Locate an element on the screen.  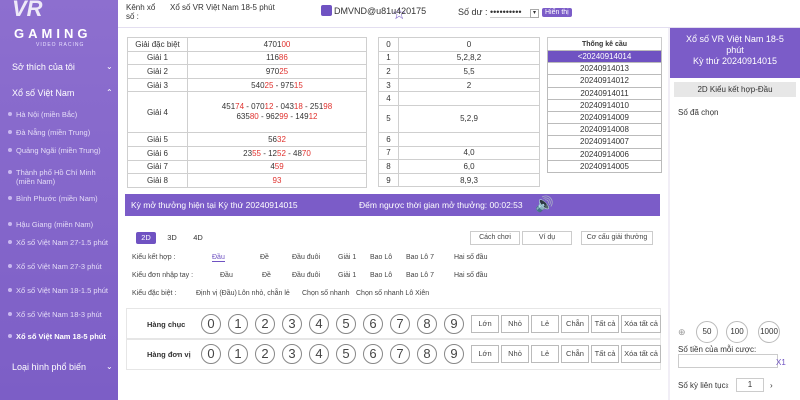
tab-2d: 2D is located at coordinates (146, 238).